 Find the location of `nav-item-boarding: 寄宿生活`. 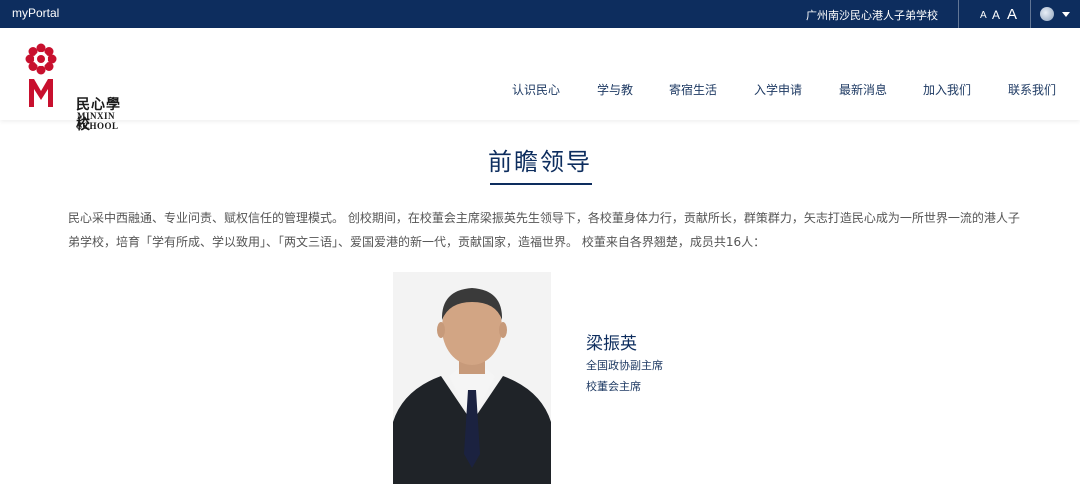

nav-item-boarding: 寄宿生活 is located at coordinates (693, 89).